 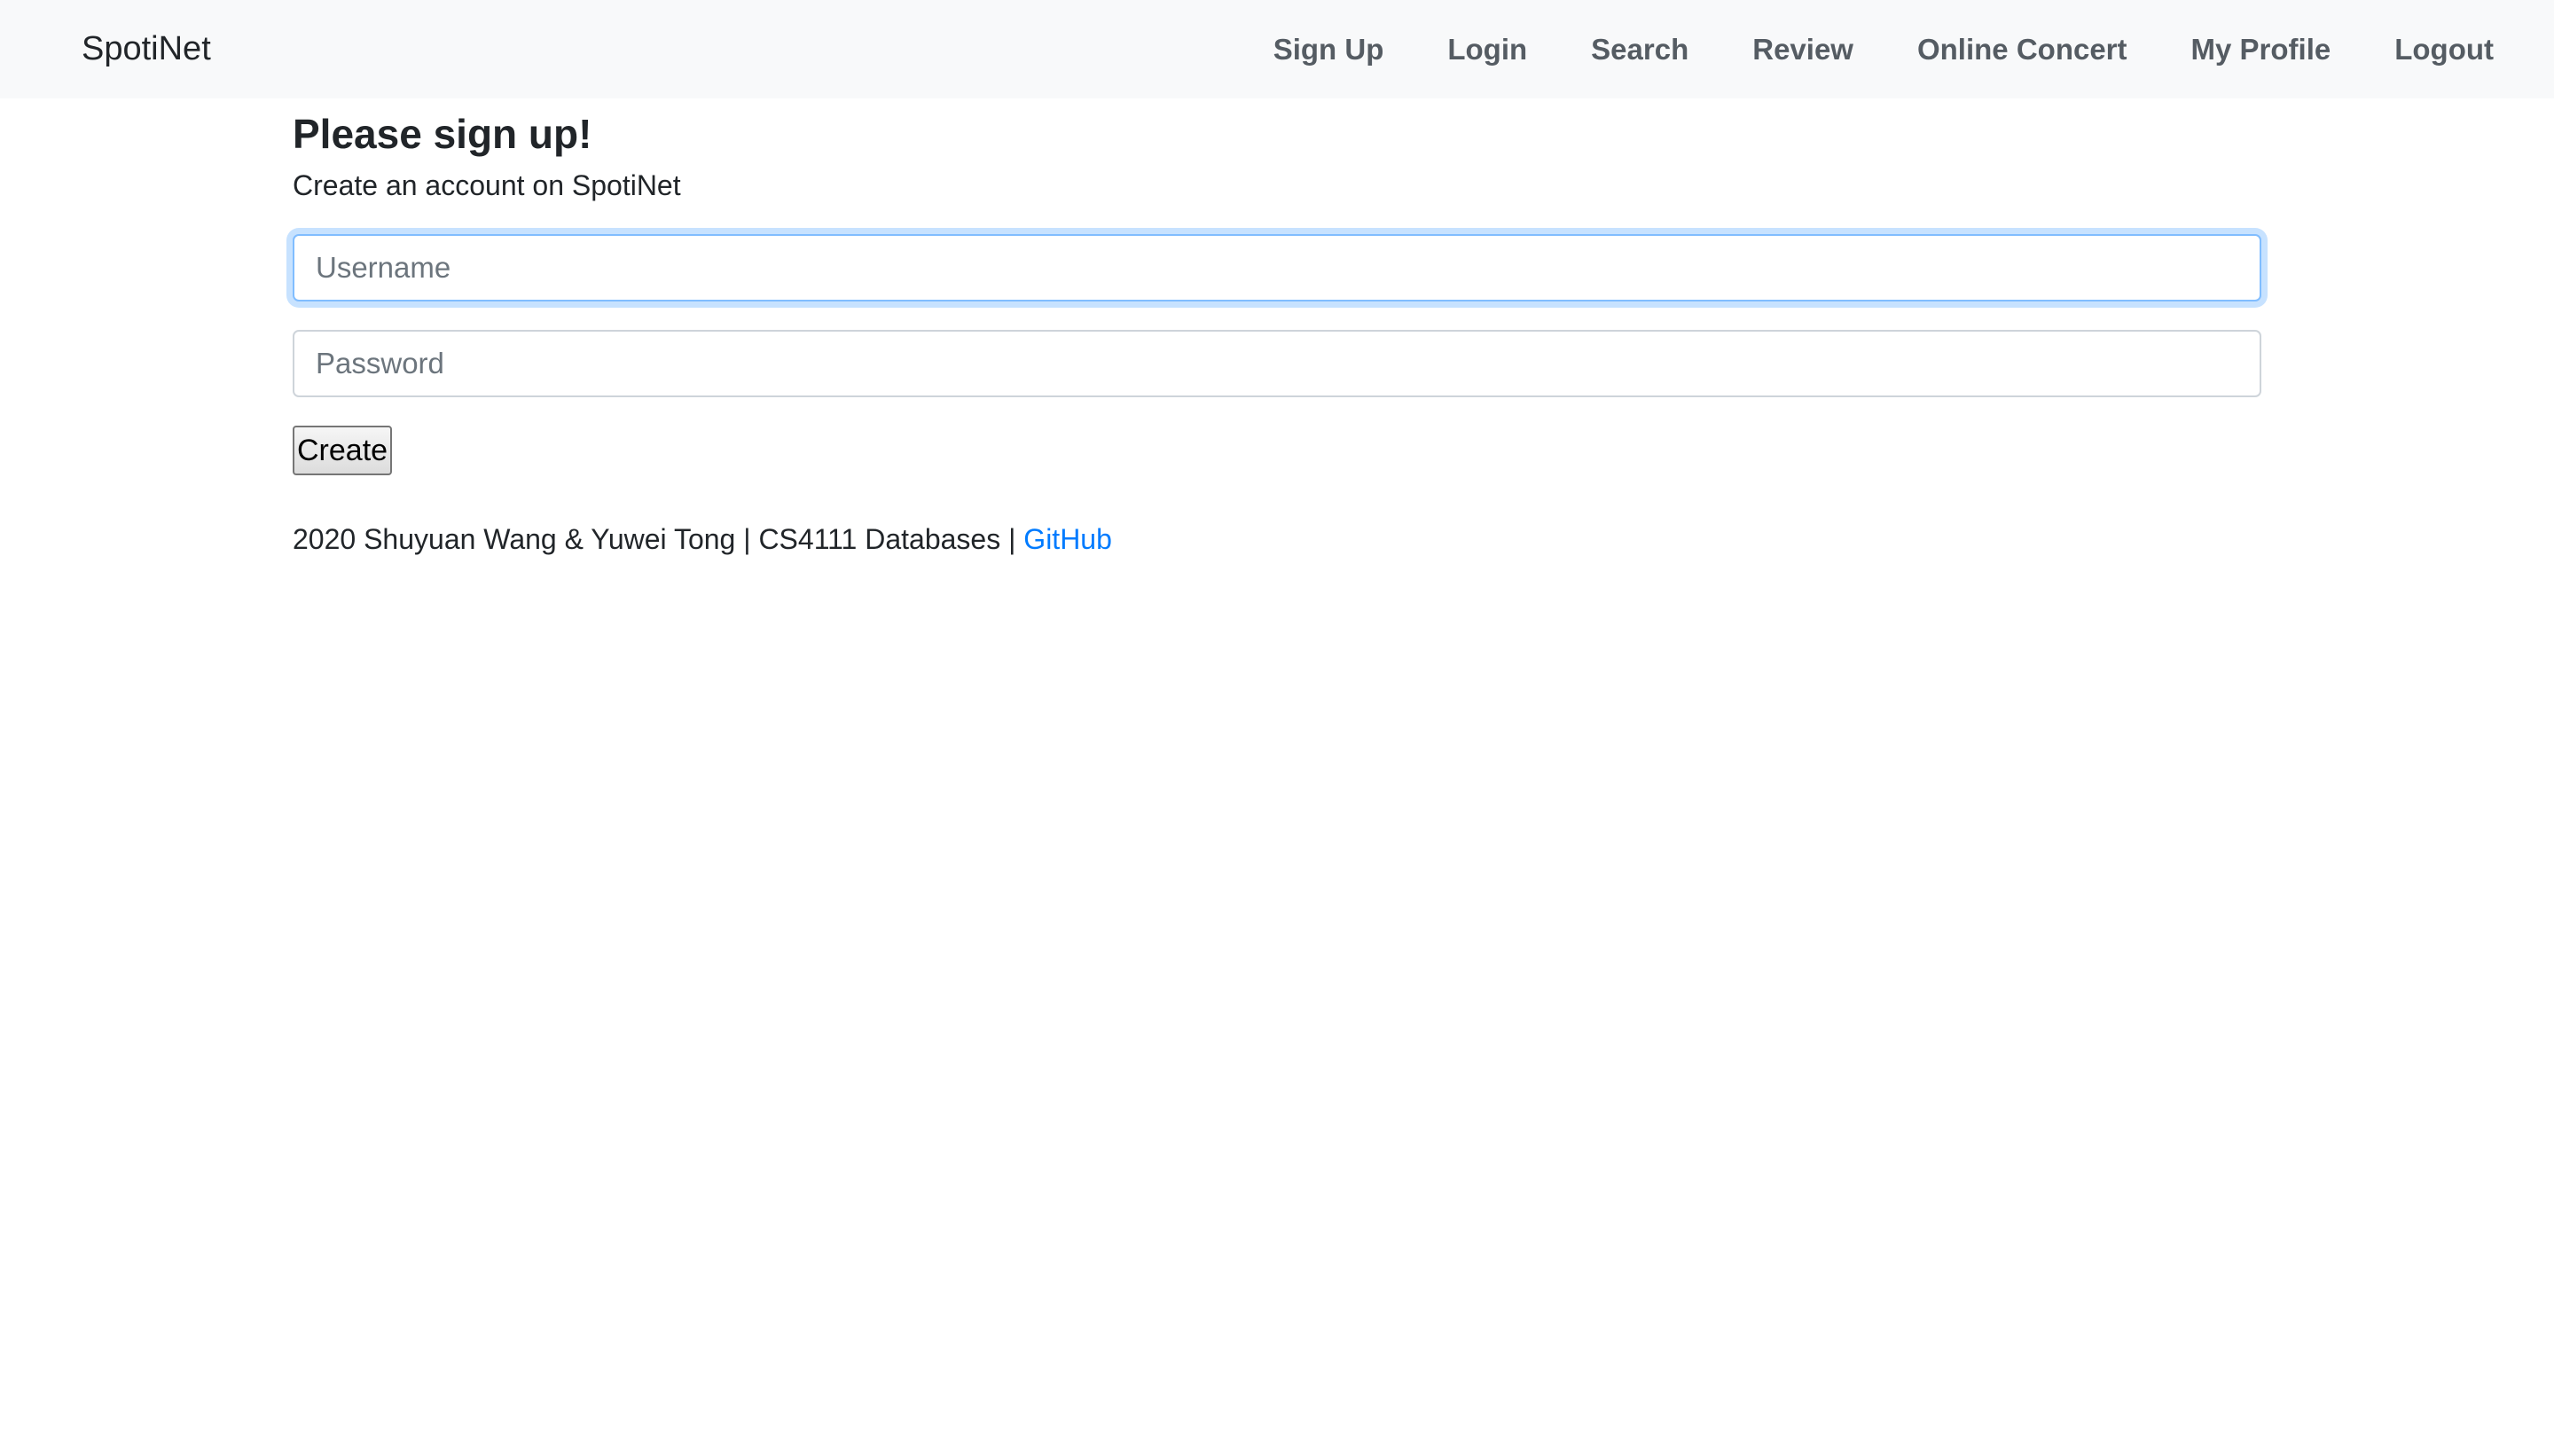 What do you see at coordinates (1277, 267) in the screenshot?
I see `username-input` at bounding box center [1277, 267].